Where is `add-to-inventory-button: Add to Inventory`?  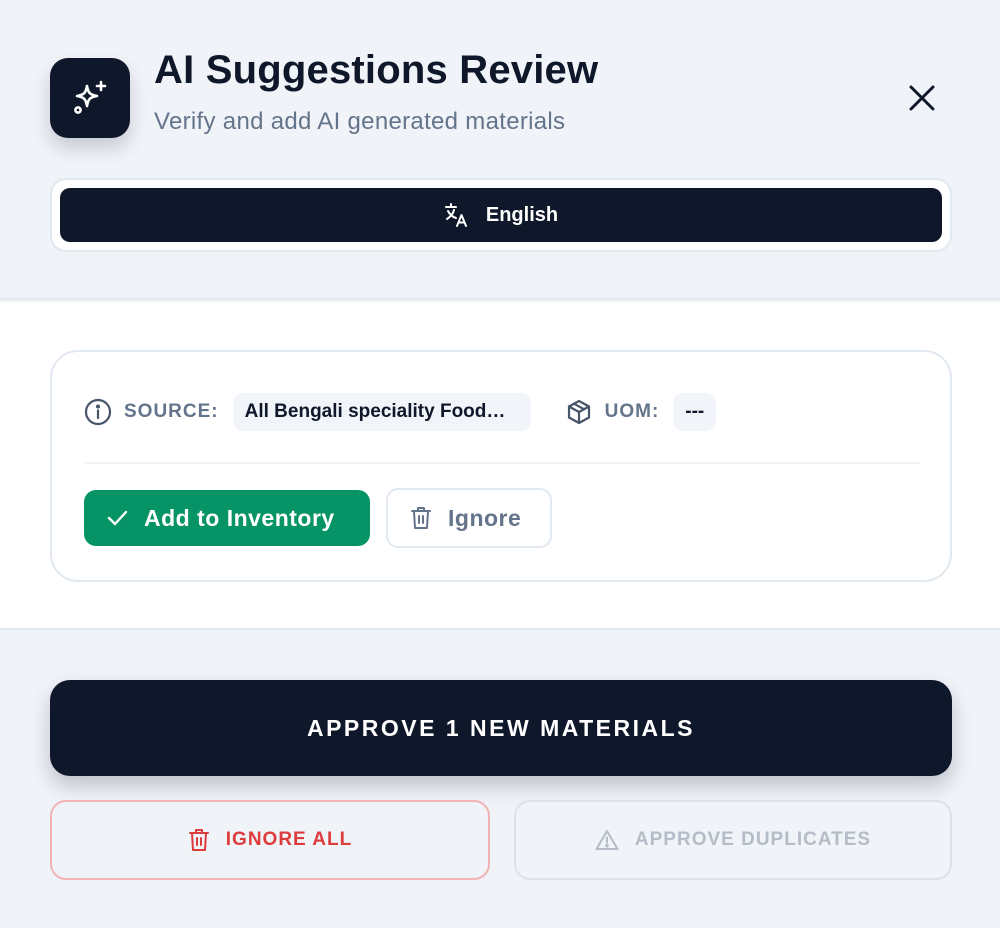 add-to-inventory-button: Add to Inventory is located at coordinates (227, 518).